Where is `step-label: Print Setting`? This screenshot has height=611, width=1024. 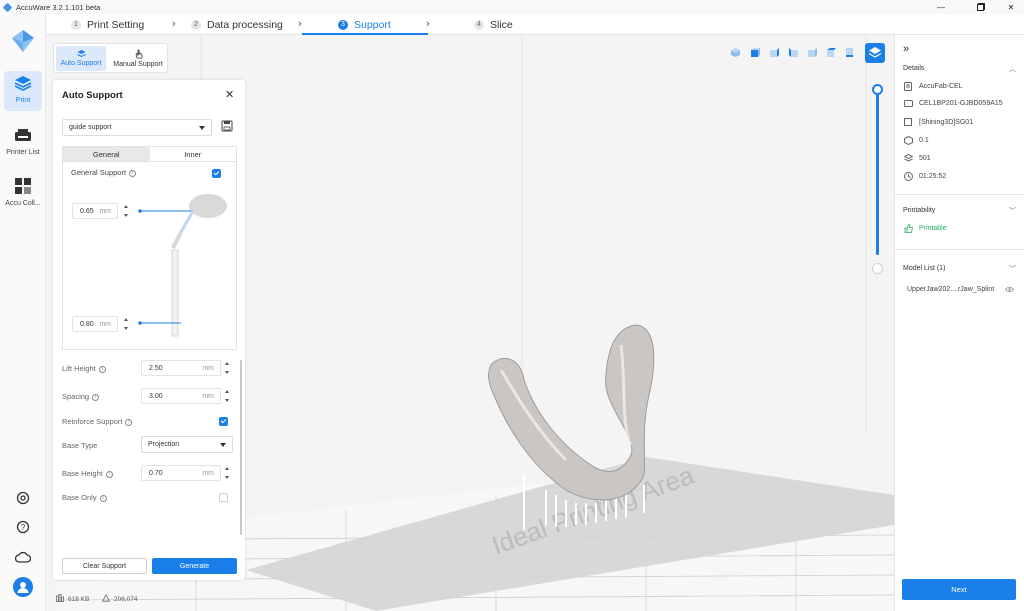 step-label: Print Setting is located at coordinates (116, 24).